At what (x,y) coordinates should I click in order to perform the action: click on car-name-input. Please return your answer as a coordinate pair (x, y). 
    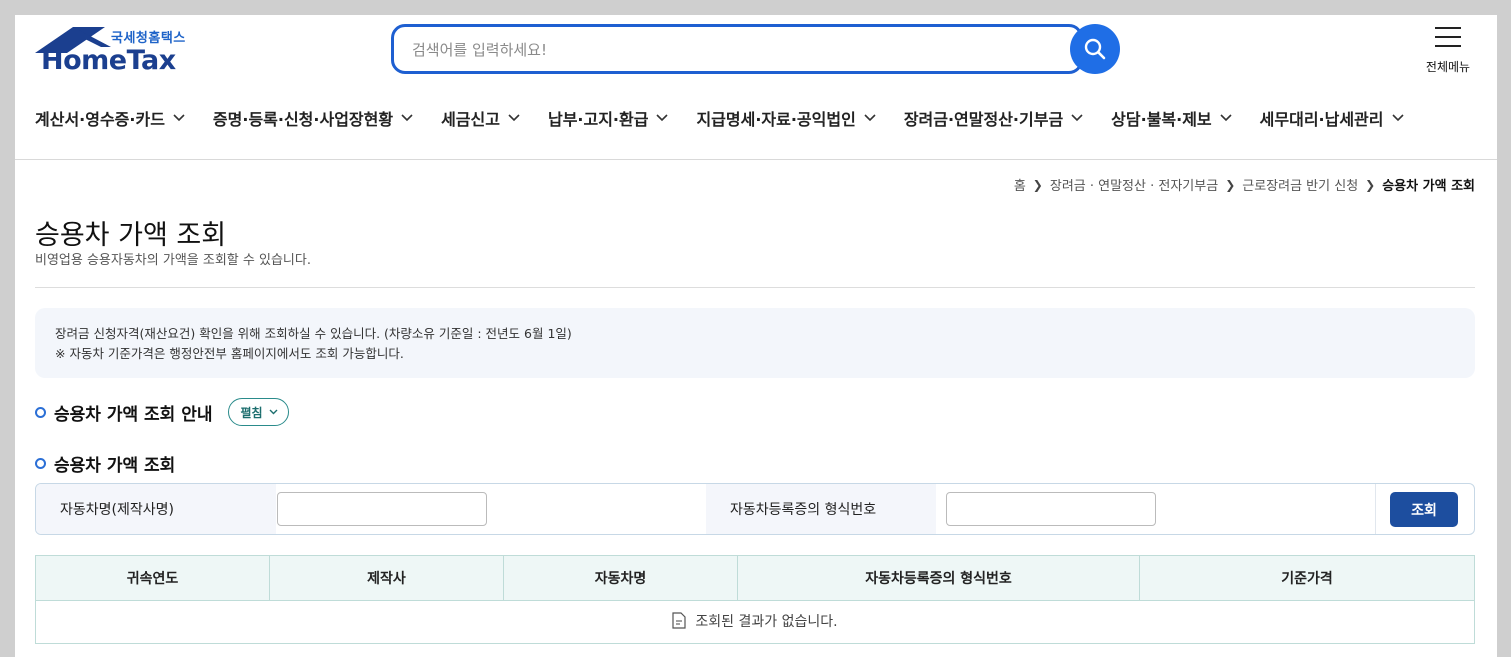
    Looking at the image, I should click on (382, 509).